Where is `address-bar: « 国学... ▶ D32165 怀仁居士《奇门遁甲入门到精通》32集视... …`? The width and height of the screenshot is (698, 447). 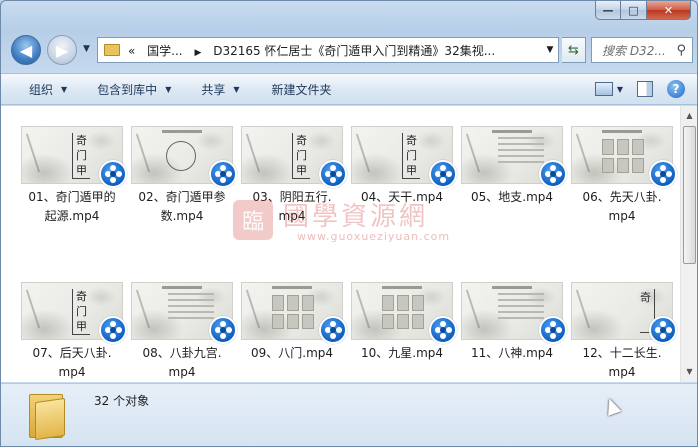
address-bar: « 国学... ▶ D32165 怀仁居士《奇门遁甲入门到精通》32集视... … is located at coordinates (328, 50).